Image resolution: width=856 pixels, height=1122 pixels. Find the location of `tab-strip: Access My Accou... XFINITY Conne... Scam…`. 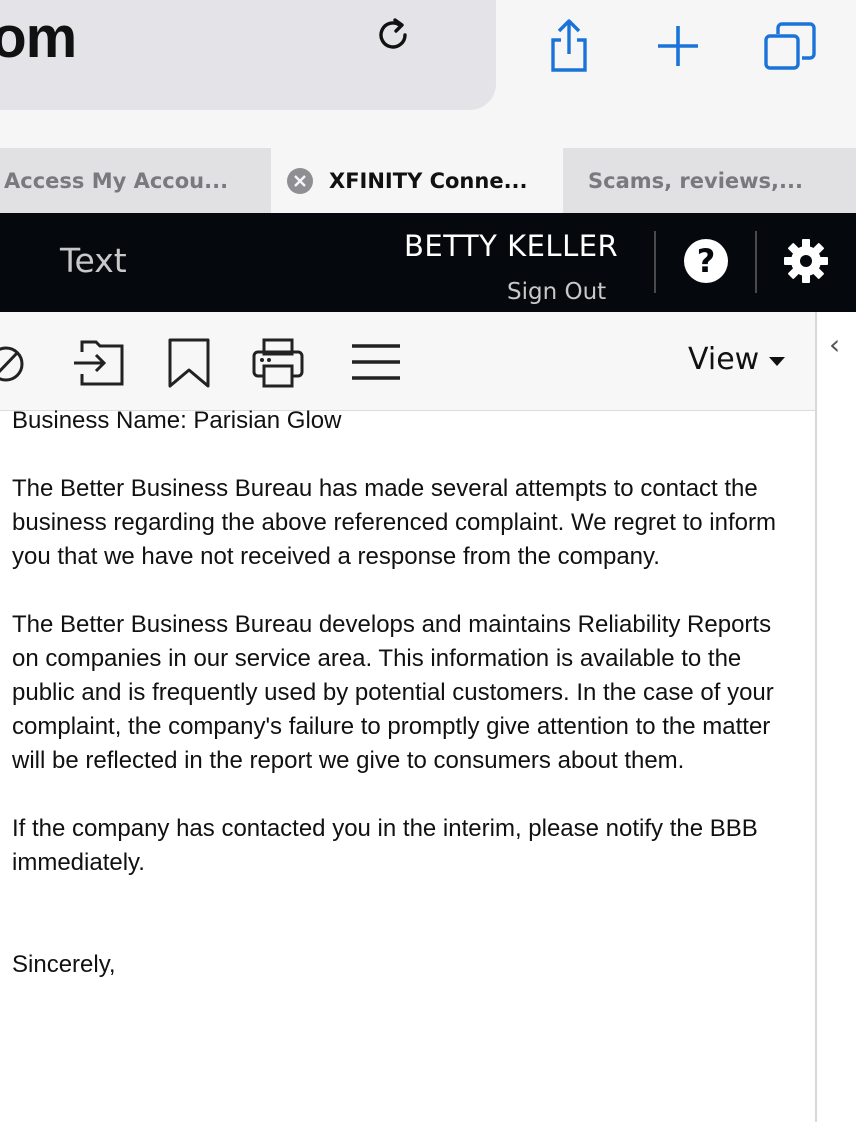

tab-strip: Access My Accou... XFINITY Conne... Scam… is located at coordinates (428, 180).